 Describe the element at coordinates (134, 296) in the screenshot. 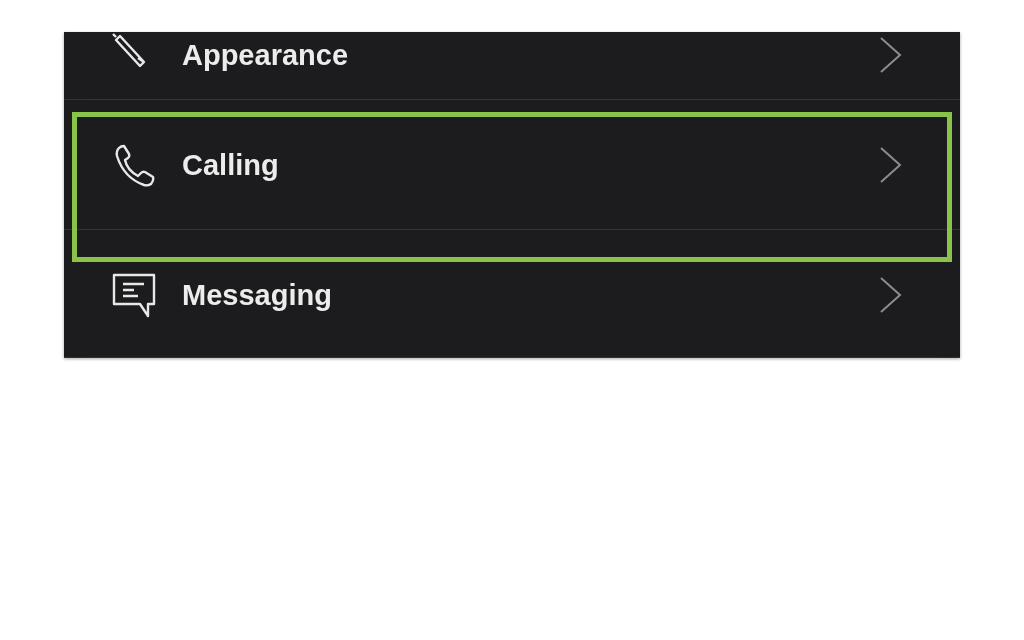

I see `message-icon` at that location.